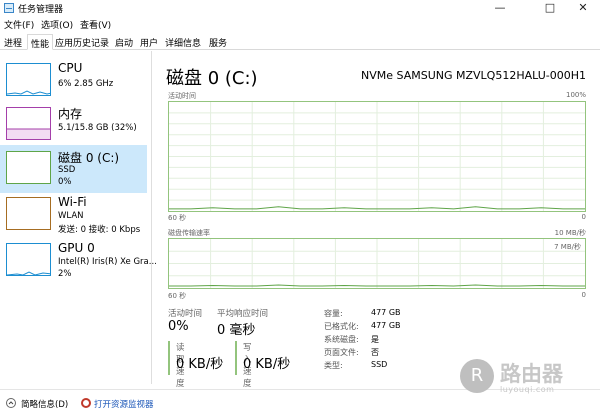 This screenshot has width=600, height=417. I want to click on open-resource-monitor-link: 打开资源监视器, so click(124, 404).